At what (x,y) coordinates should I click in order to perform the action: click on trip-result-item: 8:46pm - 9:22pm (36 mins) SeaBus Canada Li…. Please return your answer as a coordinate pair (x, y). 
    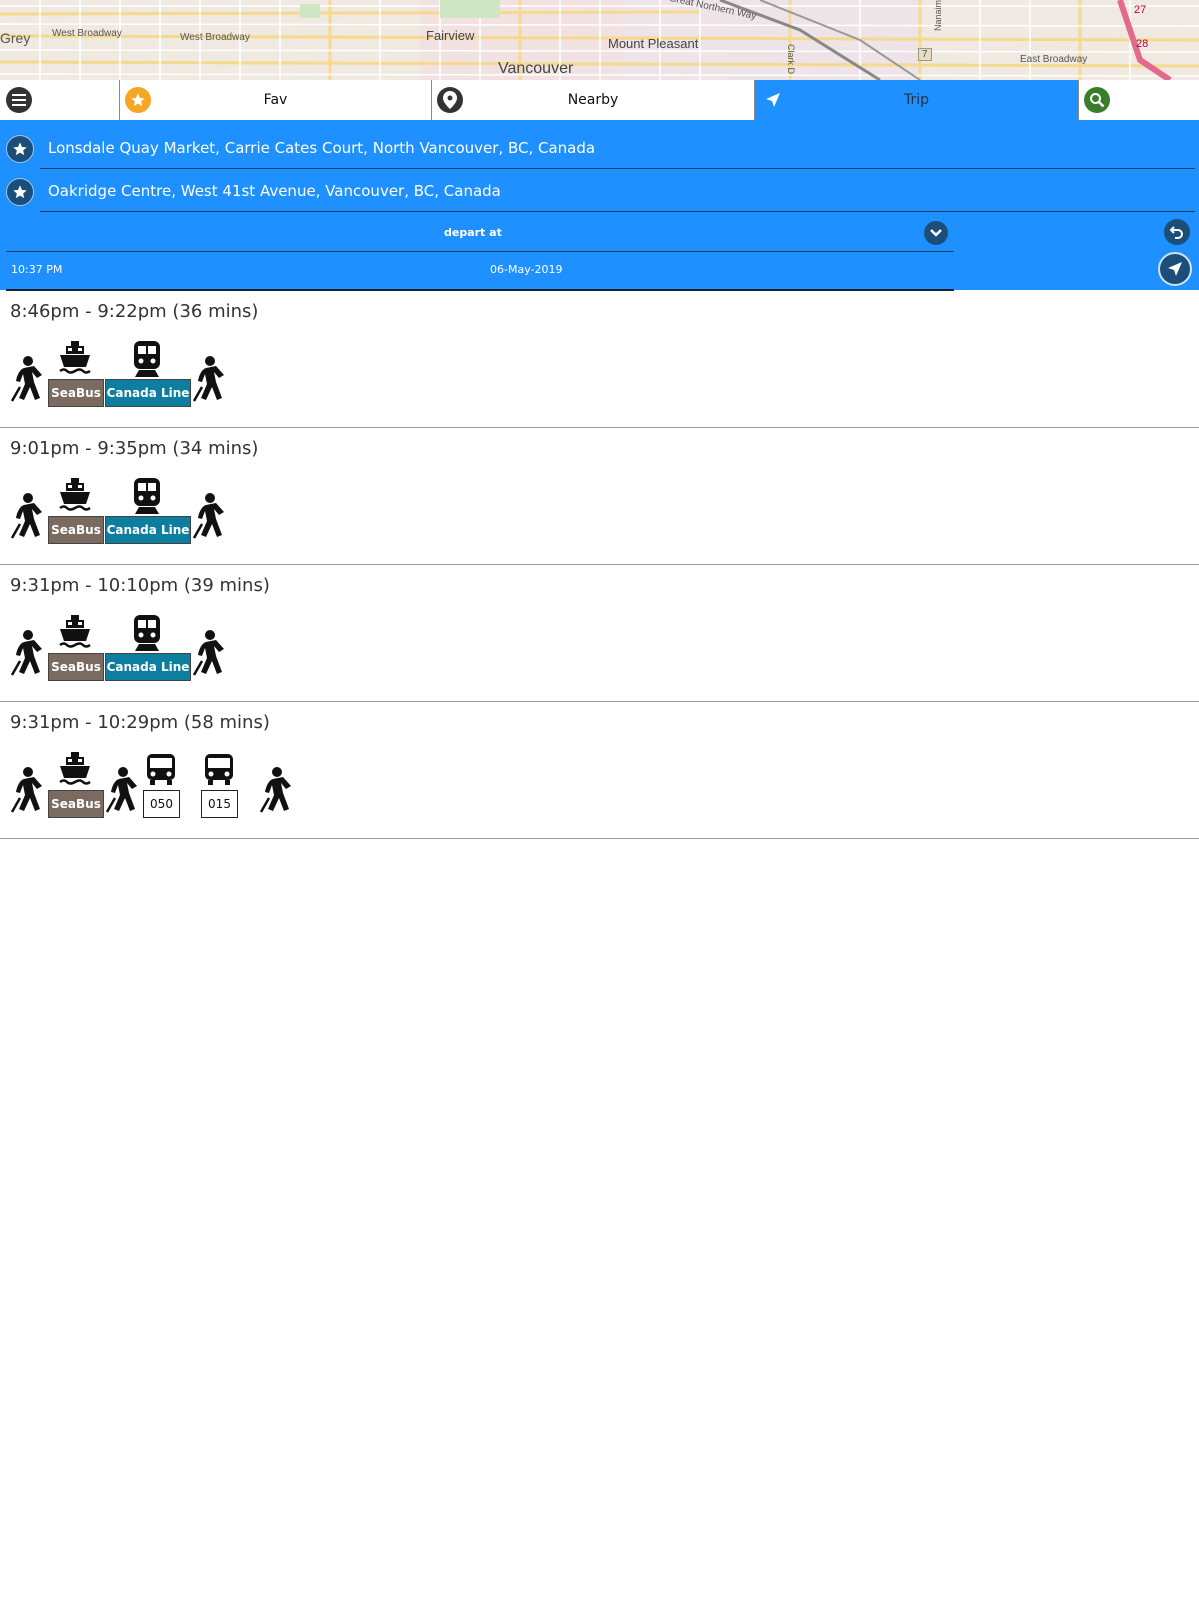
    Looking at the image, I should click on (599, 359).